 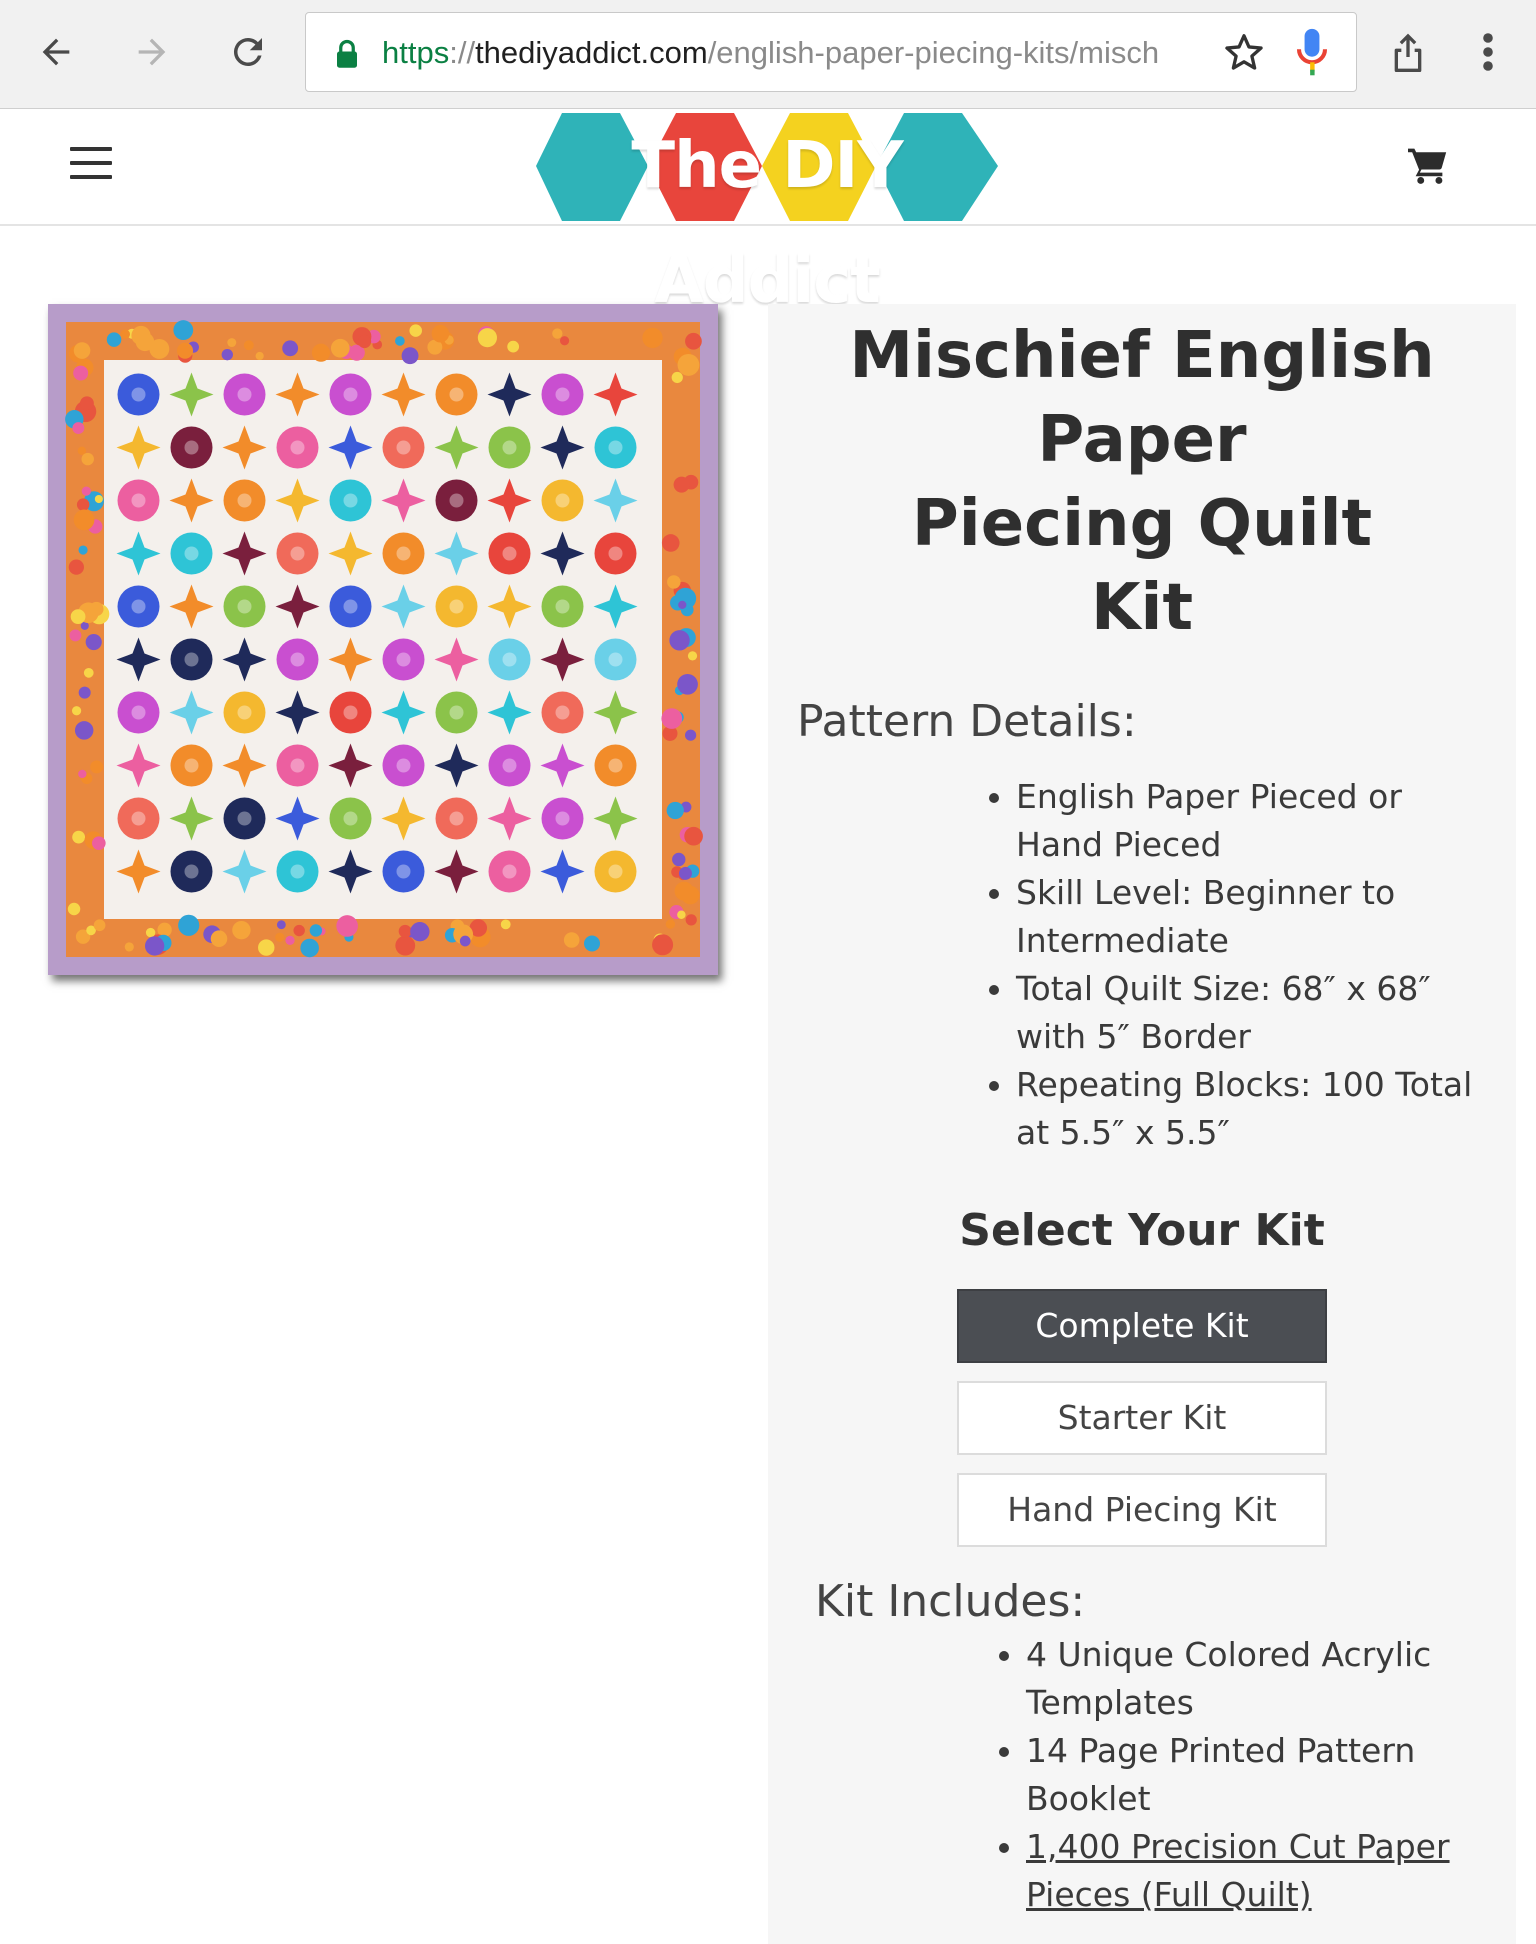 I want to click on hamburger-menu-icon, so click(x=90, y=165).